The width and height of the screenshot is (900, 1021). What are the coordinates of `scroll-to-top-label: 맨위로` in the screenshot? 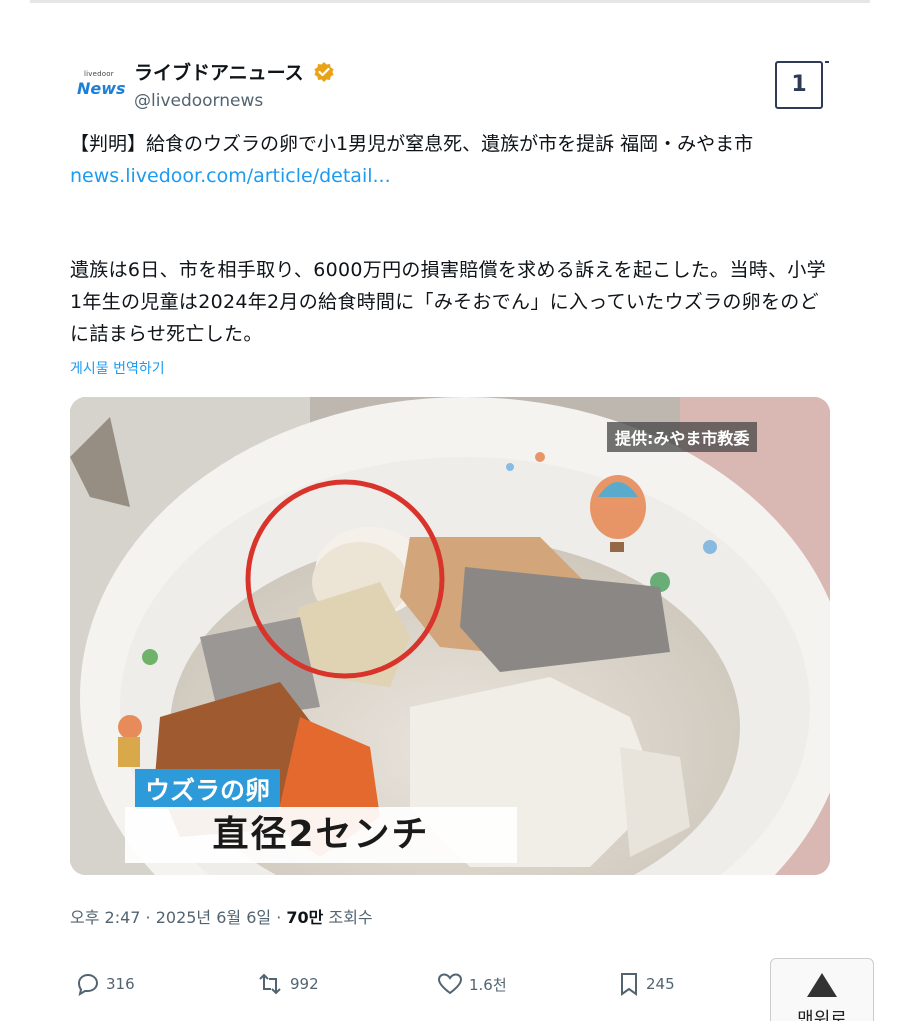 It's located at (822, 1015).